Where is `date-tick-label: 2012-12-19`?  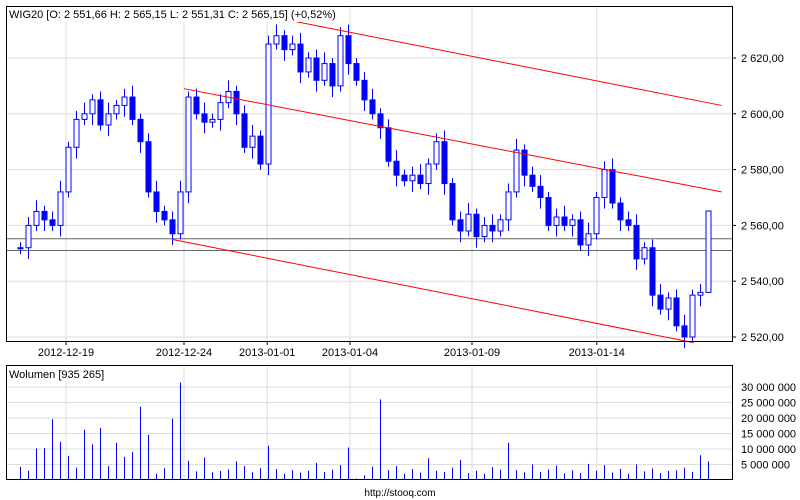 date-tick-label: 2012-12-19 is located at coordinates (66, 353).